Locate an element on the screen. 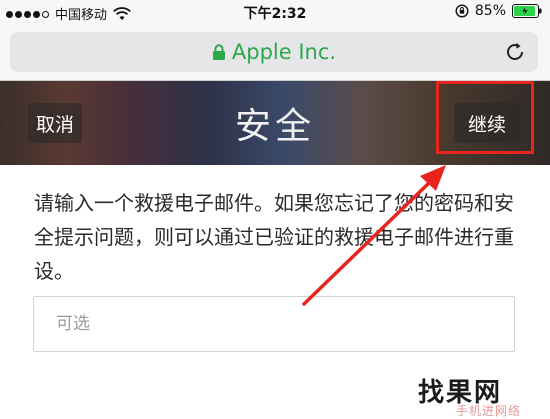 The width and height of the screenshot is (550, 419). rescue-email-field-container is located at coordinates (274, 324).